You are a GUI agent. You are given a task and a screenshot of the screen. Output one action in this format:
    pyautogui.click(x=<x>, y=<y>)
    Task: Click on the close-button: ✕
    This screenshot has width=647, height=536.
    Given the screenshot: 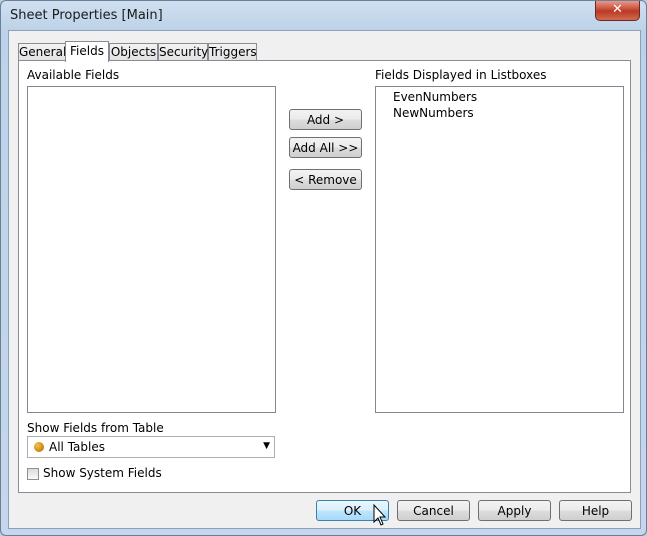 What is the action you would take?
    pyautogui.click(x=617, y=11)
    